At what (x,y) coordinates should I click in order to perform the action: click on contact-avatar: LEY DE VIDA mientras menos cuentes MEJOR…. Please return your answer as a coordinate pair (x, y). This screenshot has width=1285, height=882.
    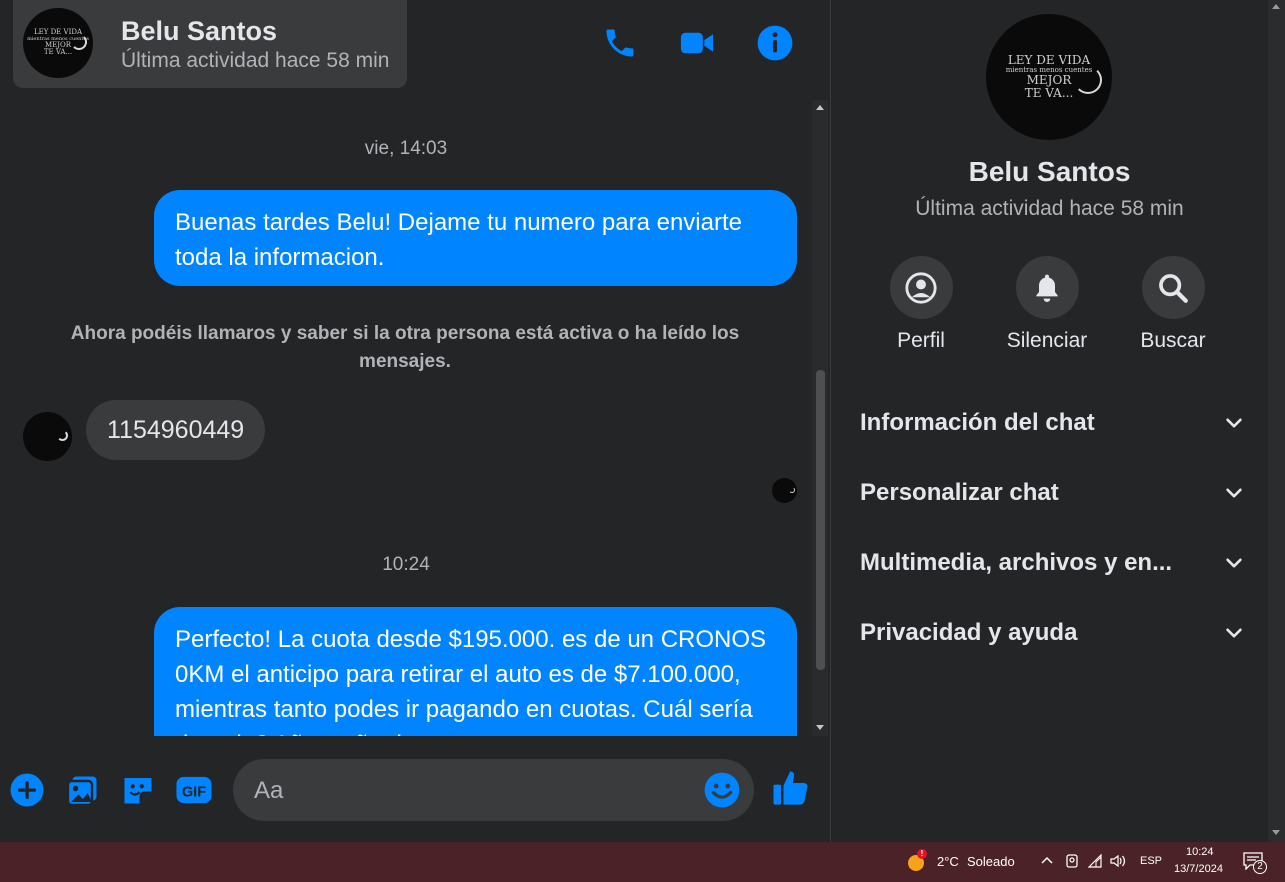
    Looking at the image, I should click on (58, 43).